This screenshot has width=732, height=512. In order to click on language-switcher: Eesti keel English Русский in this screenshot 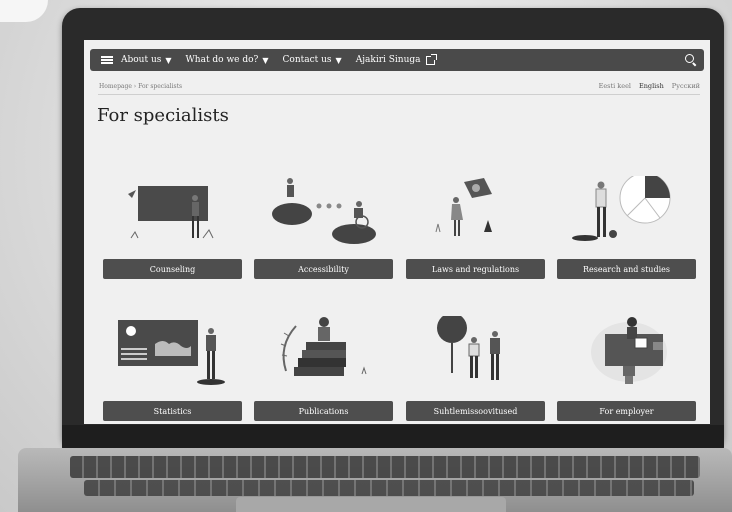, I will do `click(649, 86)`.